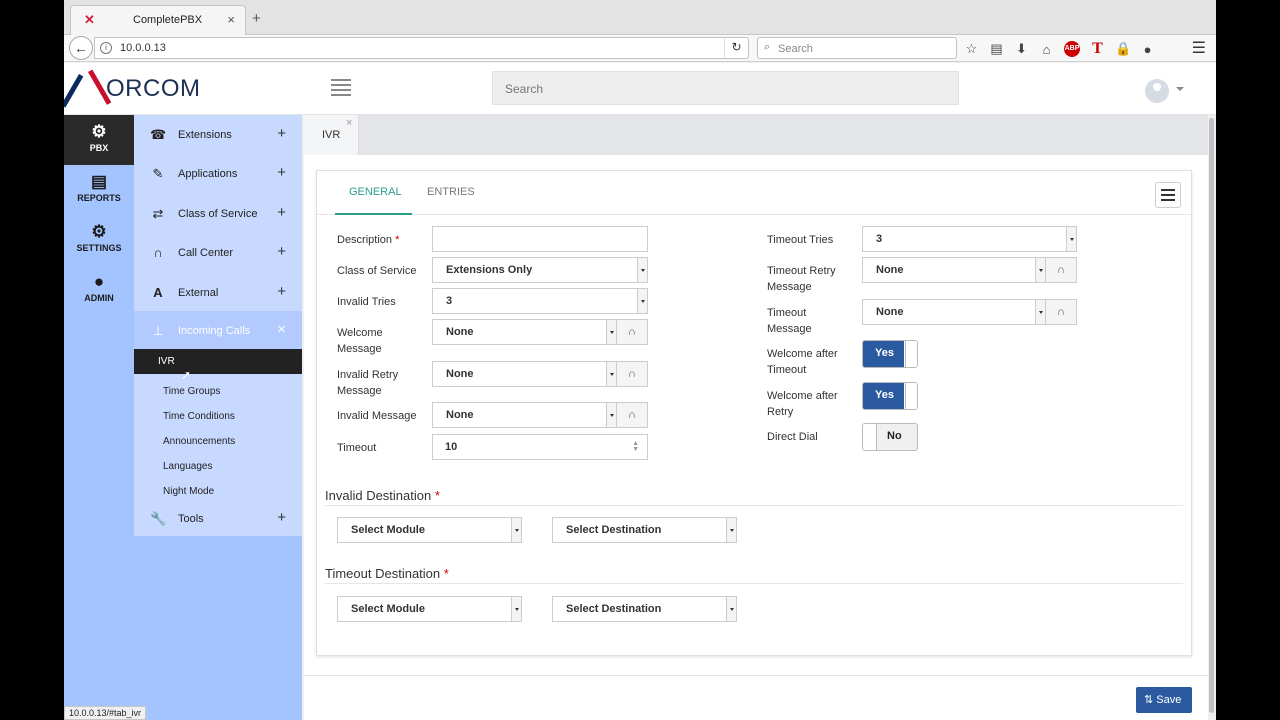  What do you see at coordinates (540, 270) in the screenshot?
I see `class-of-service-select: Extensions Only` at bounding box center [540, 270].